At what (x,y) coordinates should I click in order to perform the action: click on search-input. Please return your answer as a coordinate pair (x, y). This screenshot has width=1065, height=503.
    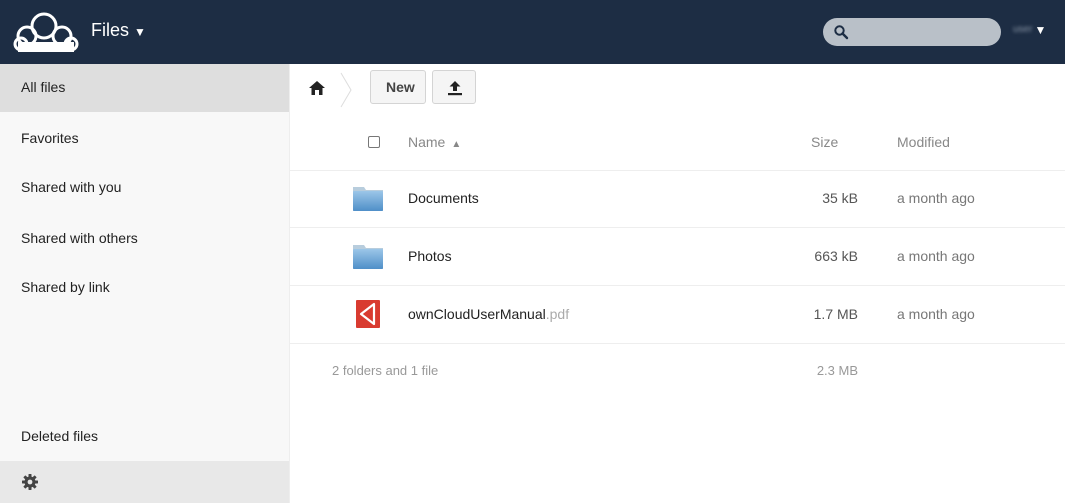
    Looking at the image, I should click on (912, 32).